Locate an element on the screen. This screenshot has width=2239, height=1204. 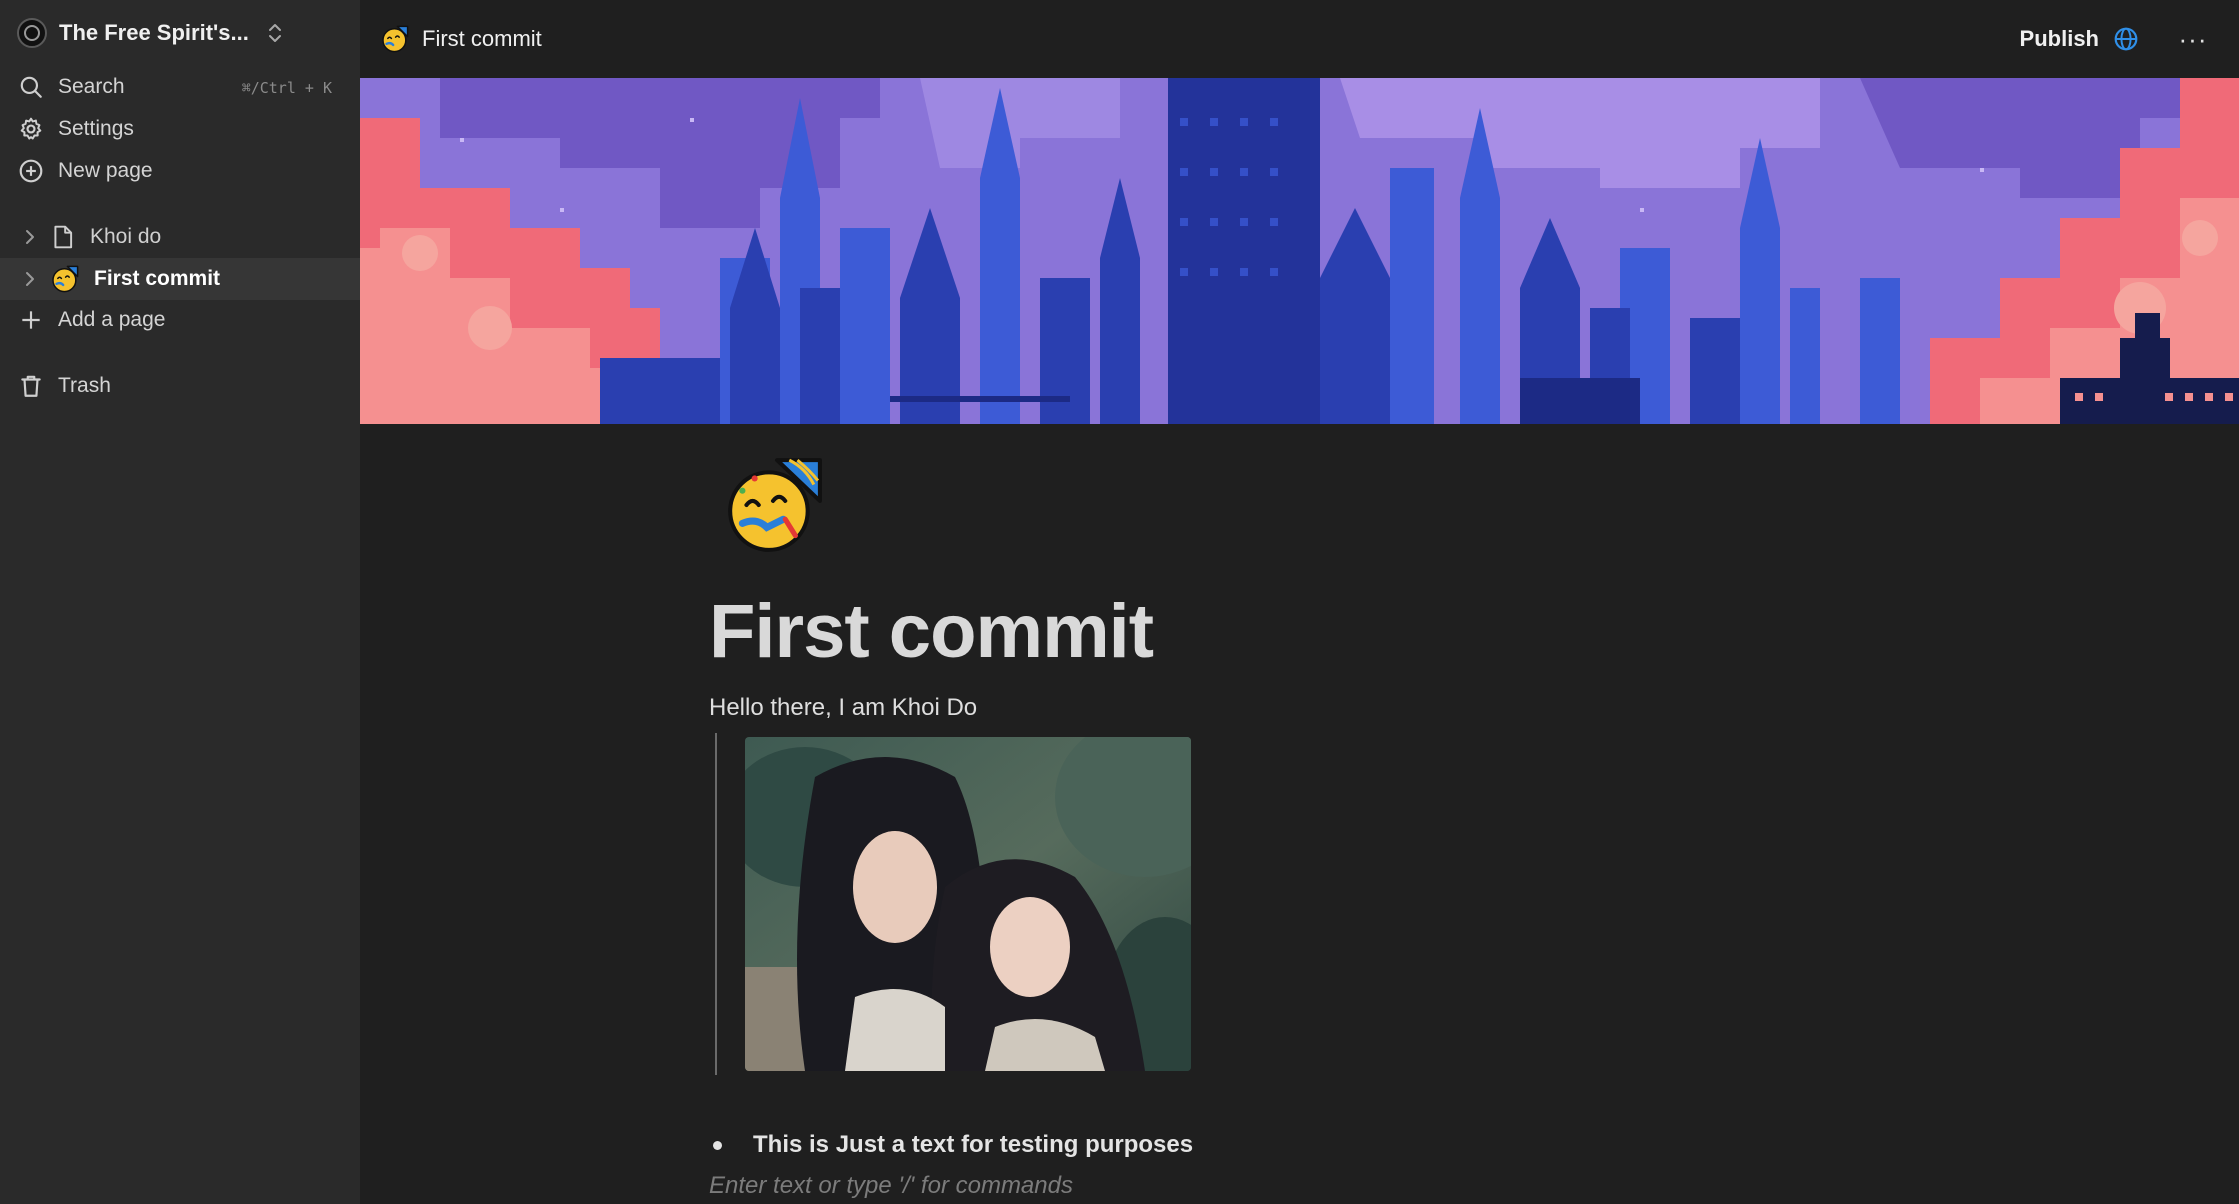
page-icon-emoji is located at coordinates (773, 505).